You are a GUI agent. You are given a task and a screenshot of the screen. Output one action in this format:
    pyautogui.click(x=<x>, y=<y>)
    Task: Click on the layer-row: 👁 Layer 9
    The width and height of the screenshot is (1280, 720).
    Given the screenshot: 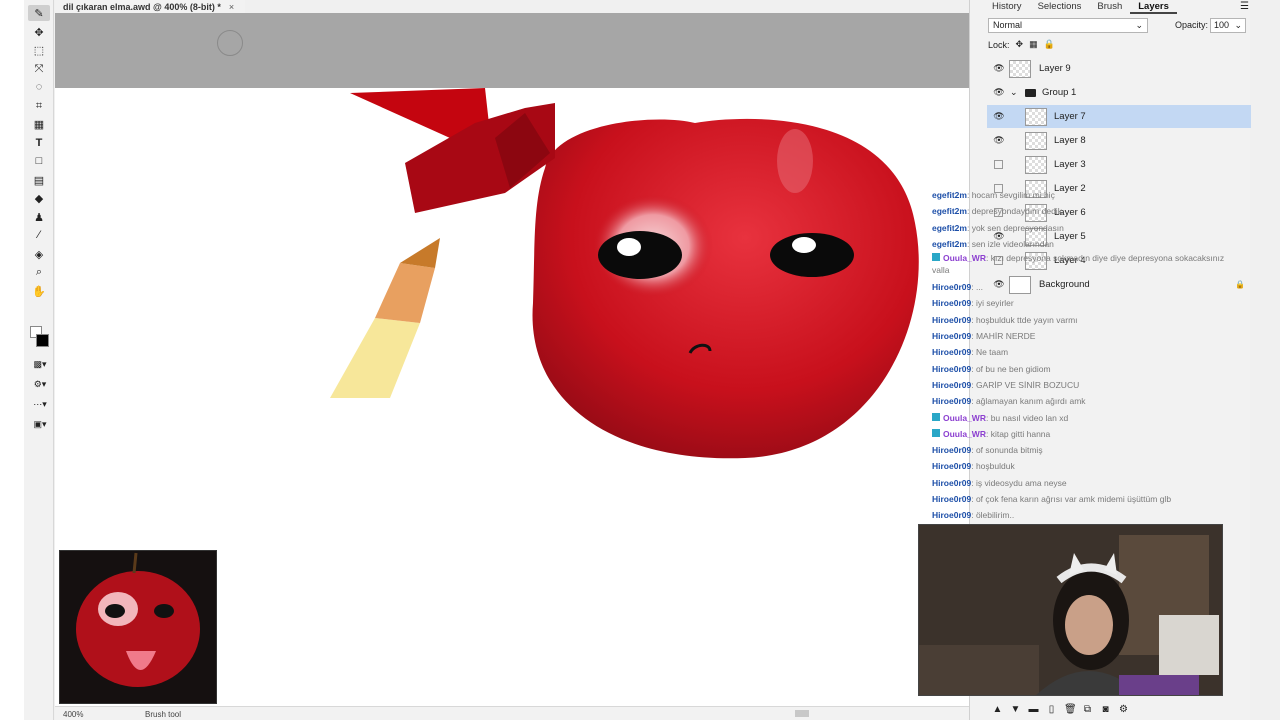 What is the action you would take?
    pyautogui.click(x=1119, y=68)
    